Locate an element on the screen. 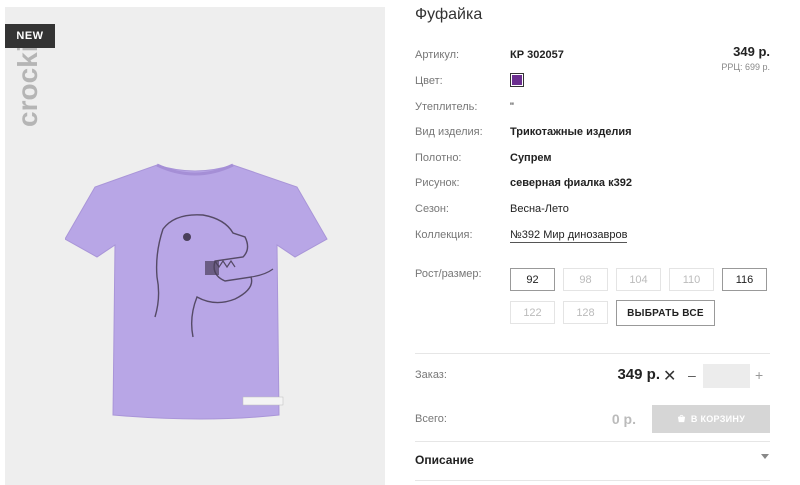 This screenshot has width=800, height=485. size-option-92: 92 is located at coordinates (532, 279).